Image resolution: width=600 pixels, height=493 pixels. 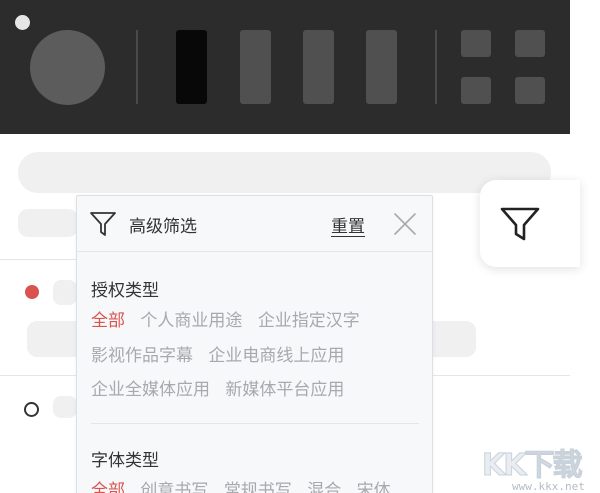 I want to click on option-all-media: 企业全媒体应用, so click(x=150, y=390).